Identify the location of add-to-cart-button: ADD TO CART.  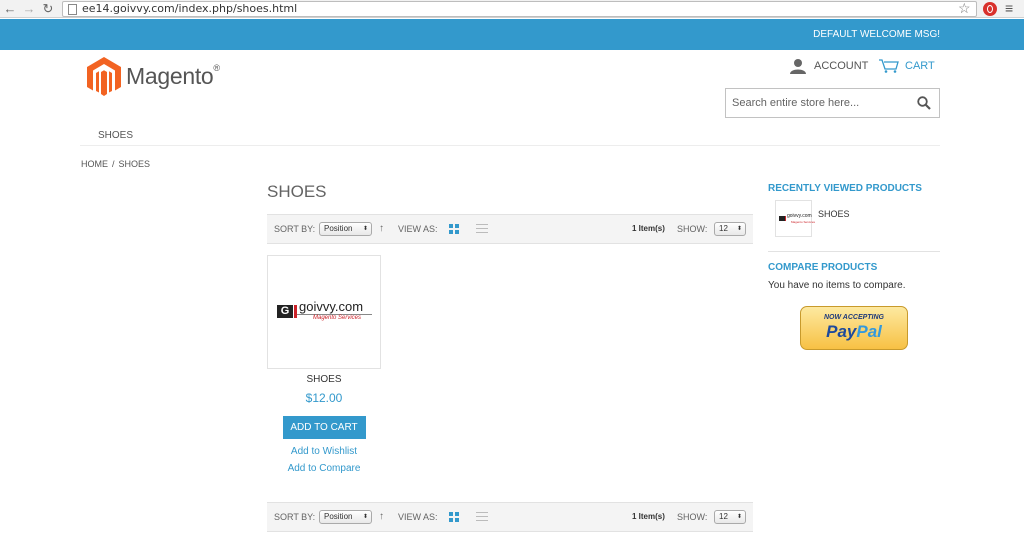
(324, 427).